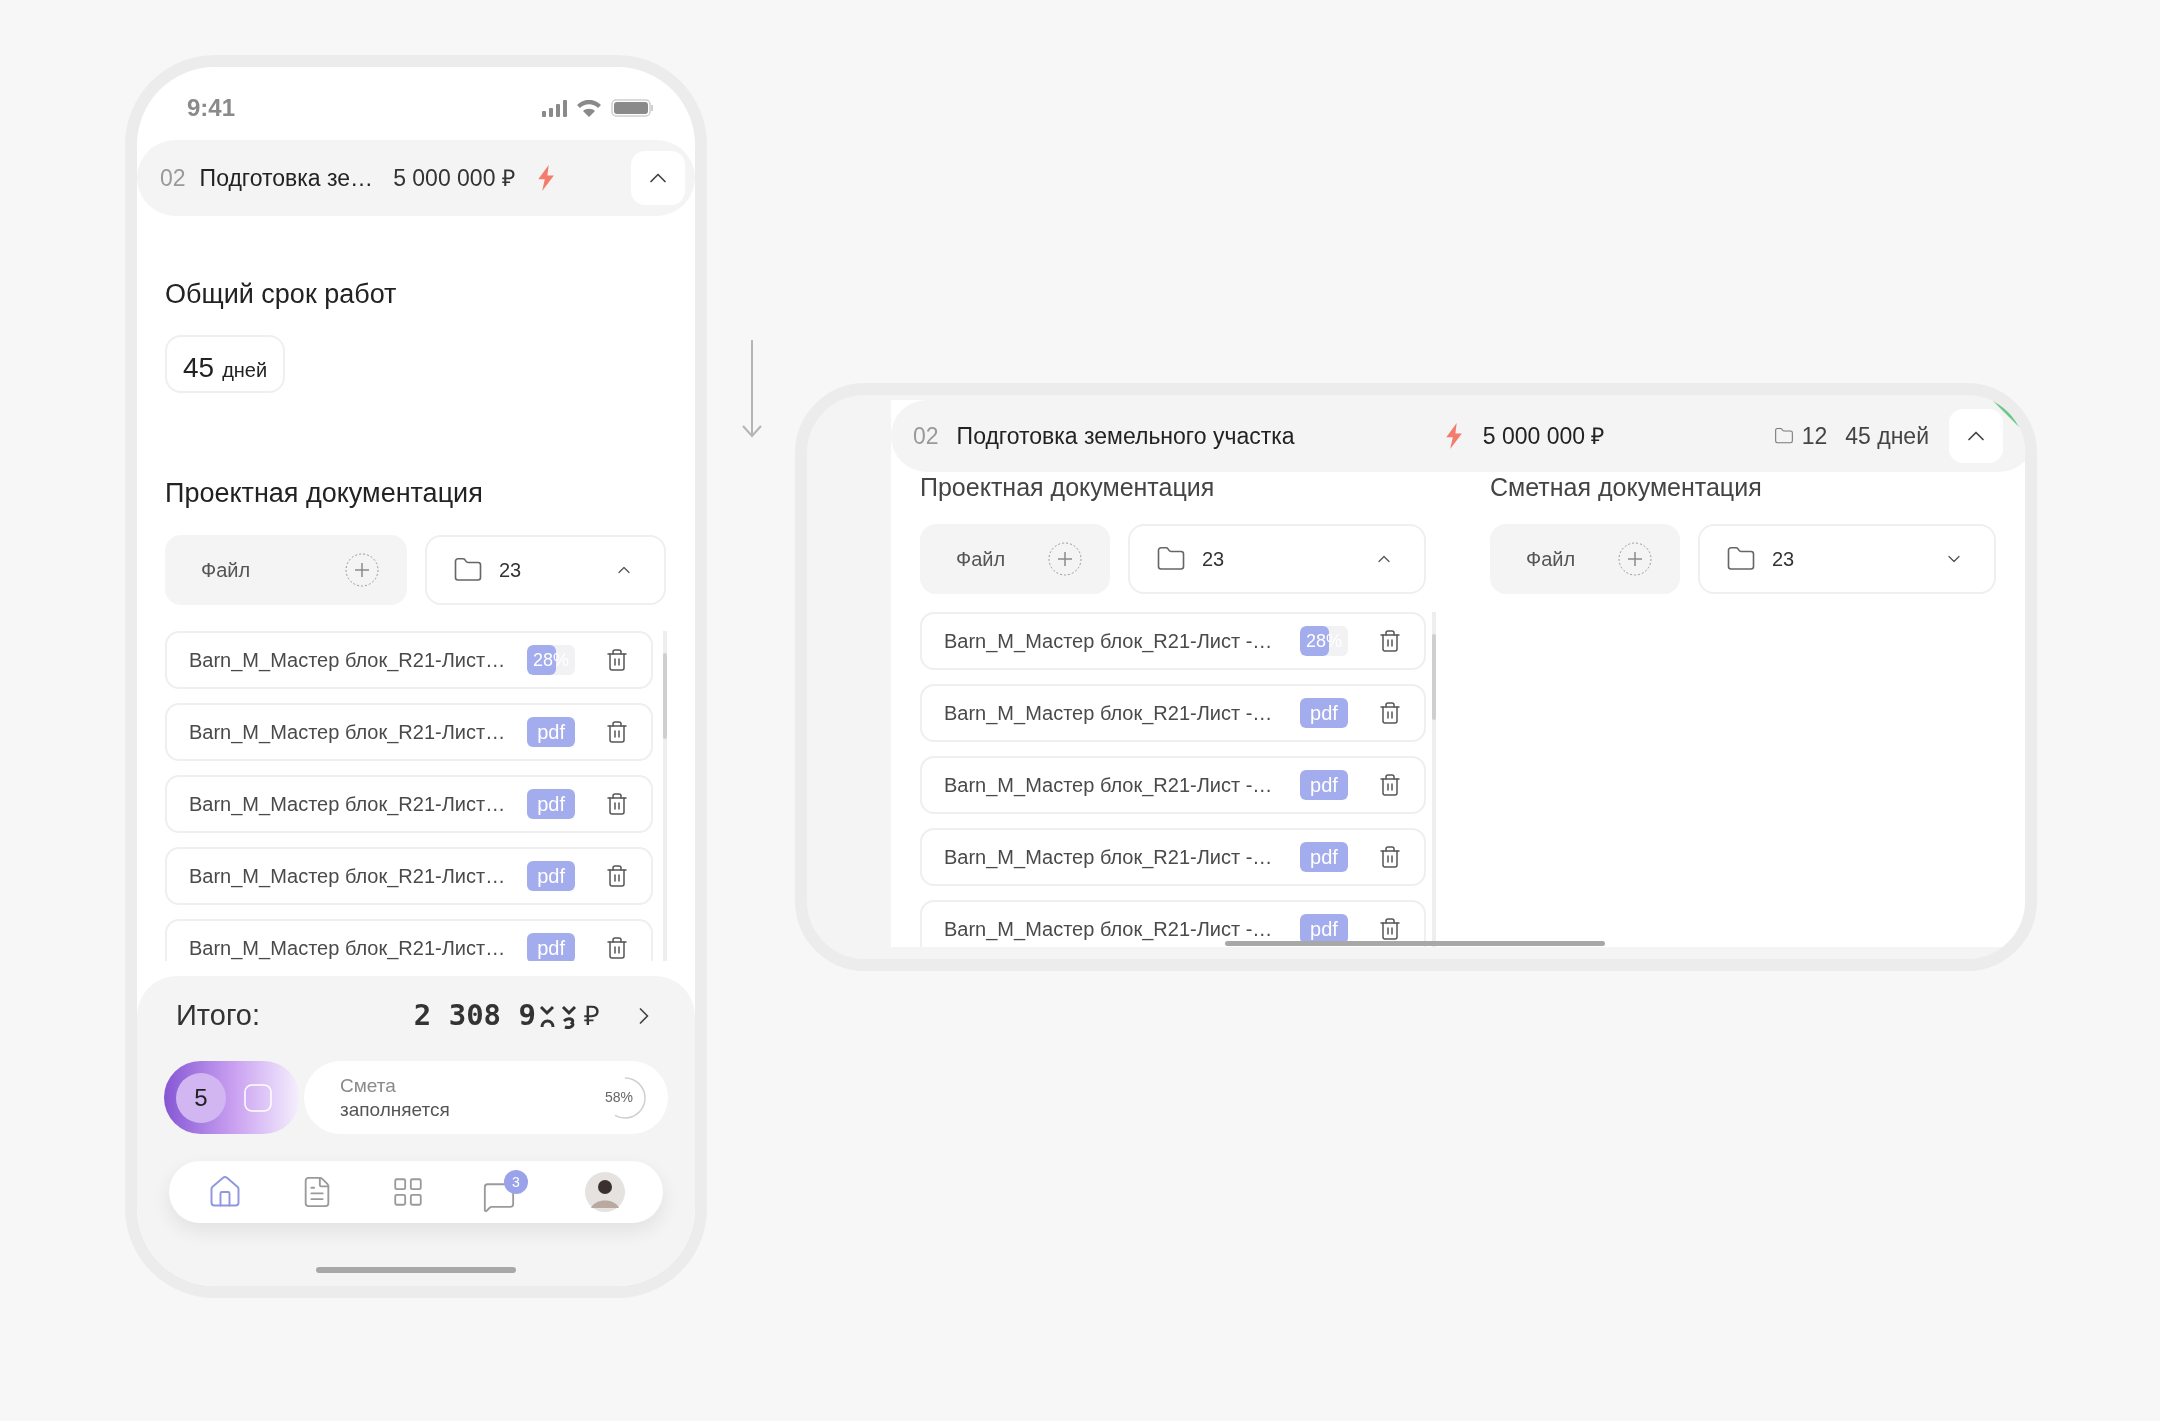  Describe the element at coordinates (474, 1016) in the screenshot. I see `total-amount: 2 308 9` at that location.